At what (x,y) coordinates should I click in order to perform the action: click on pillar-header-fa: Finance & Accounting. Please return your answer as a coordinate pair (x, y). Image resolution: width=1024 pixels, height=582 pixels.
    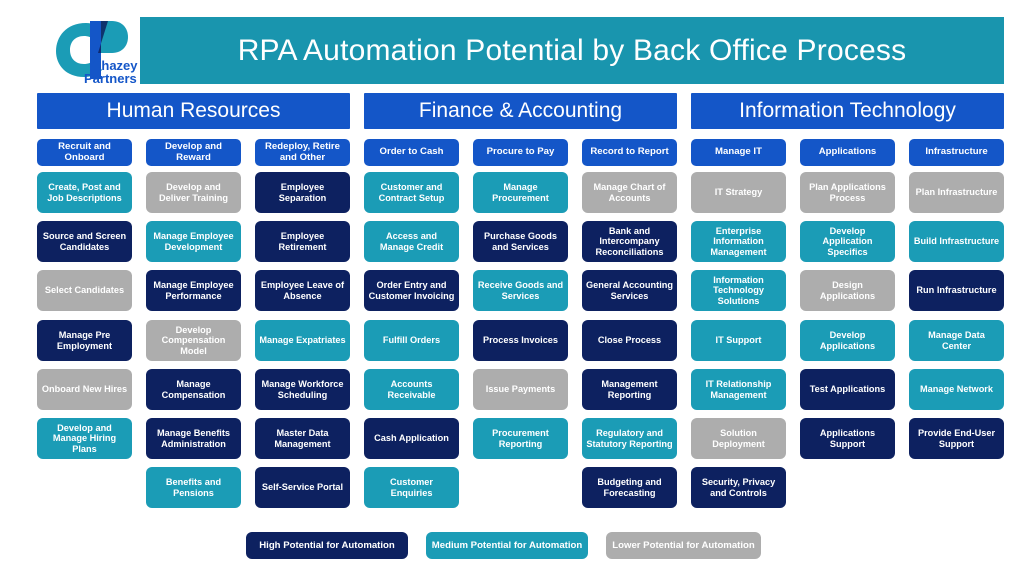
    Looking at the image, I should click on (520, 111).